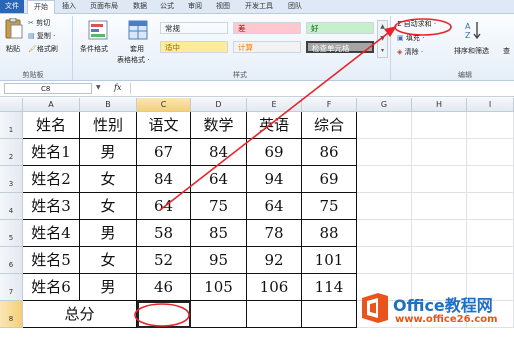 This screenshot has width=514, height=341. I want to click on watermark-brand: Office教程网, so click(443, 305).